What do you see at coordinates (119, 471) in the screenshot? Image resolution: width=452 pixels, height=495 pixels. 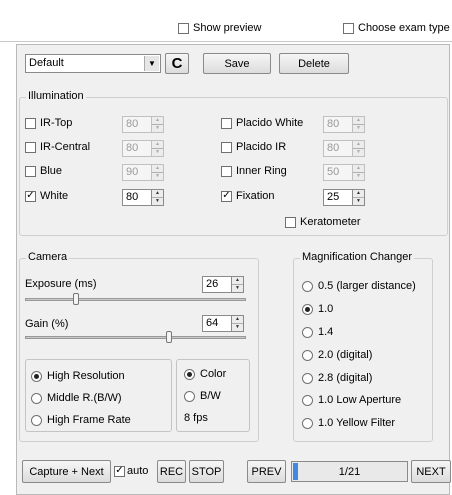 I see `auto-box: ✓` at bounding box center [119, 471].